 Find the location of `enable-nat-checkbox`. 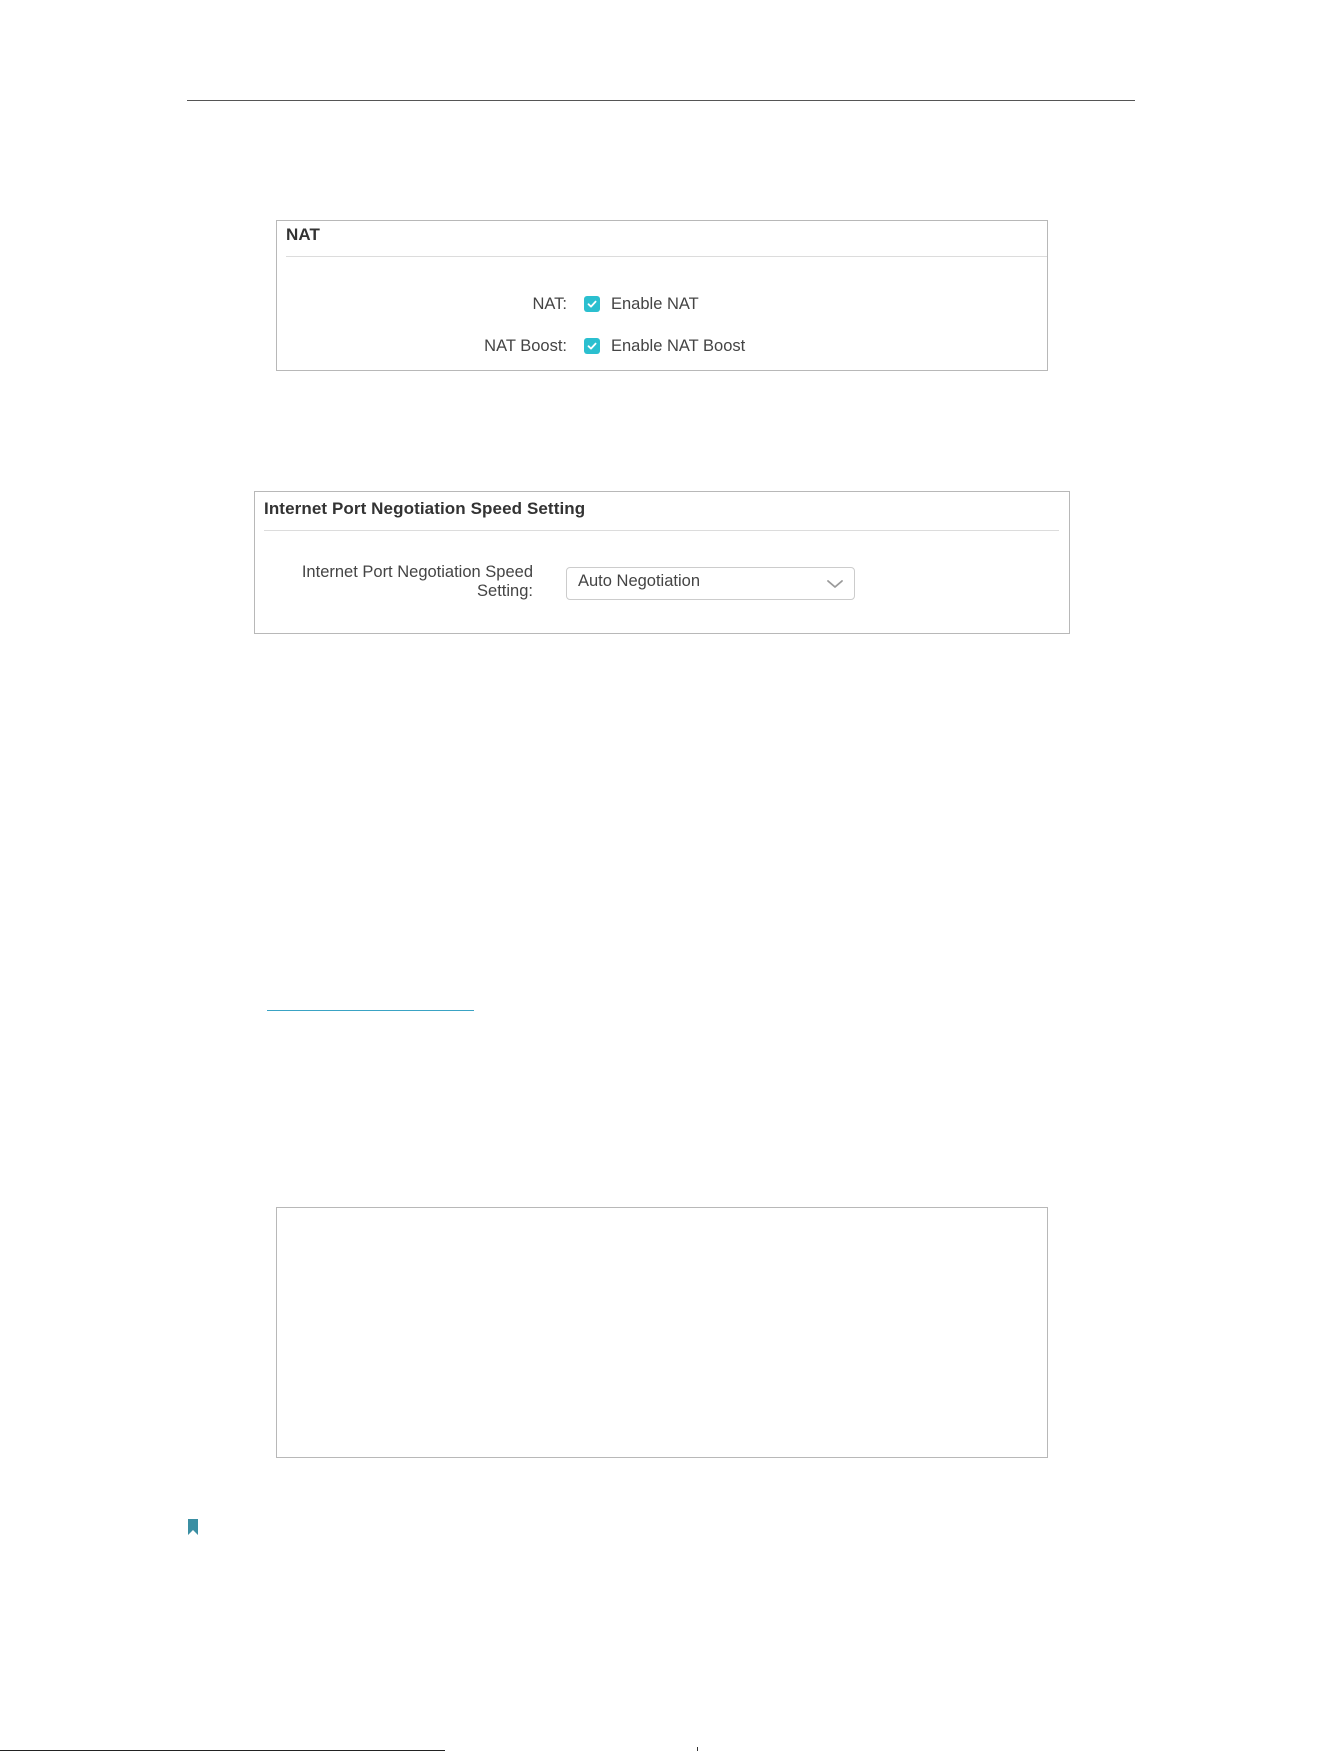

enable-nat-checkbox is located at coordinates (592, 304).